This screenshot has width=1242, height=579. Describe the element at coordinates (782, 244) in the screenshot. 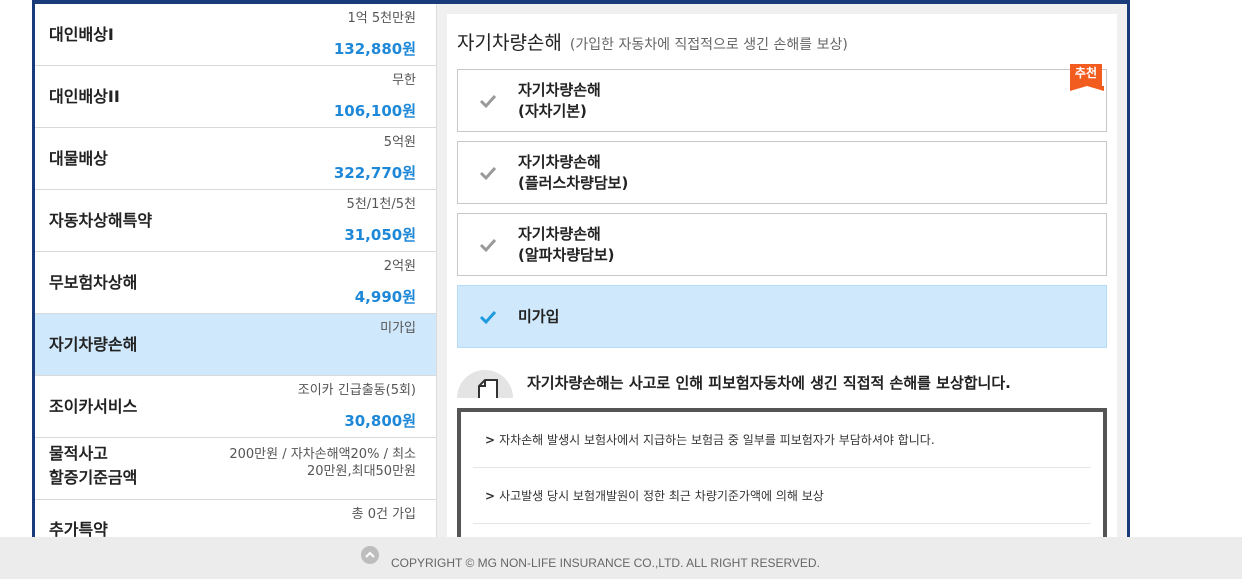

I see `option-alpha: 자기차량손해 (알파차량담보)` at that location.